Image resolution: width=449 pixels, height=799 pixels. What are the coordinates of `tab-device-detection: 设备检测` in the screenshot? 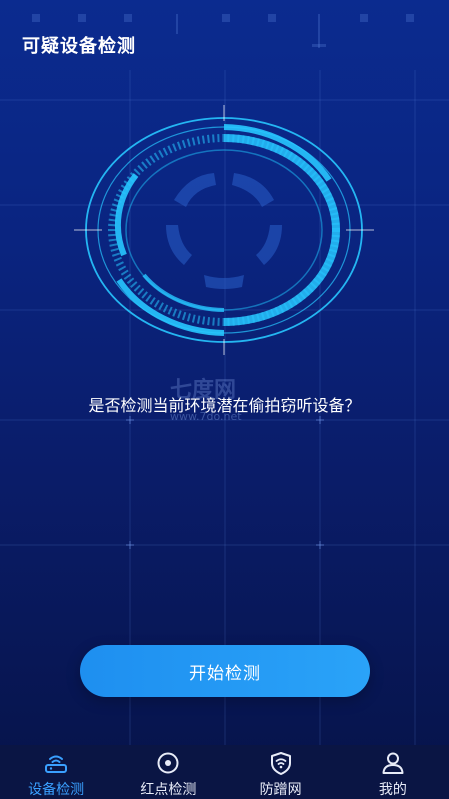 It's located at (56, 772).